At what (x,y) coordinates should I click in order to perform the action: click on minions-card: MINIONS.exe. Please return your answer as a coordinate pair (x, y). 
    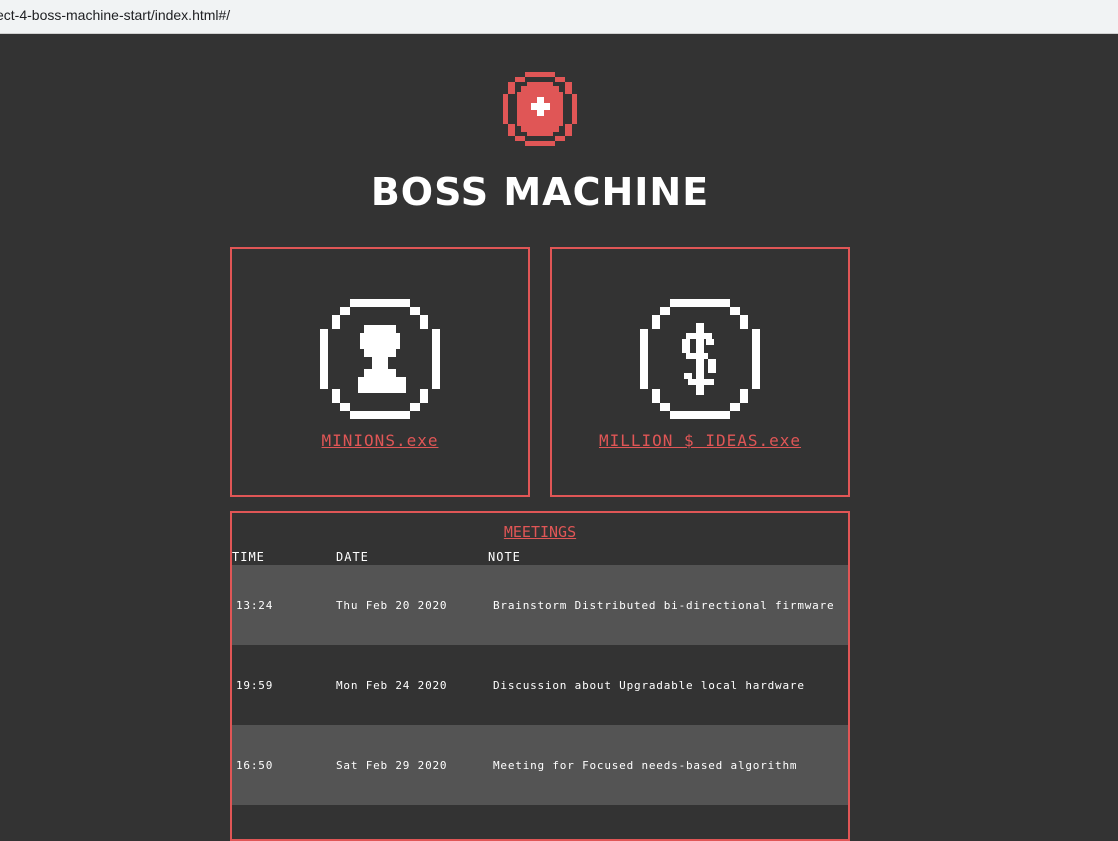
    Looking at the image, I should click on (380, 372).